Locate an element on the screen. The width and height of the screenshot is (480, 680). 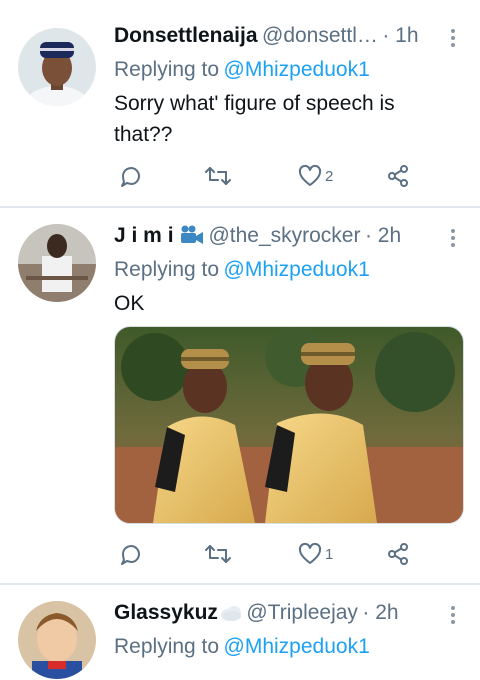
tweet-actions: 2 is located at coordinates (274, 176).